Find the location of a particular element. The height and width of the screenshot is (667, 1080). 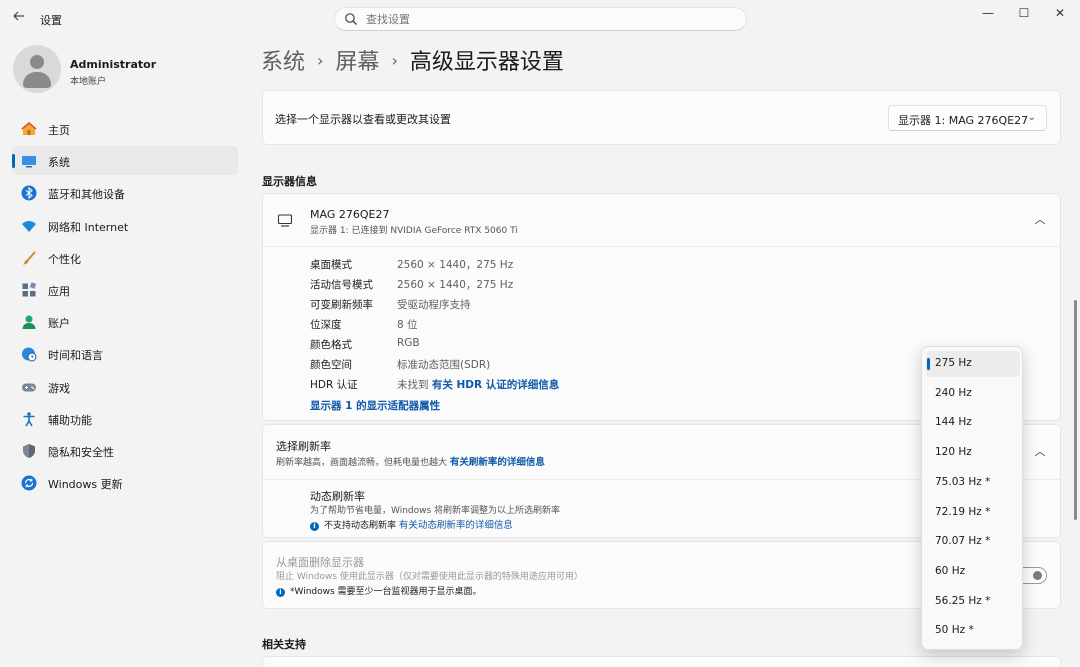

refresh-rate-option: 60 Hz is located at coordinates (973, 572).